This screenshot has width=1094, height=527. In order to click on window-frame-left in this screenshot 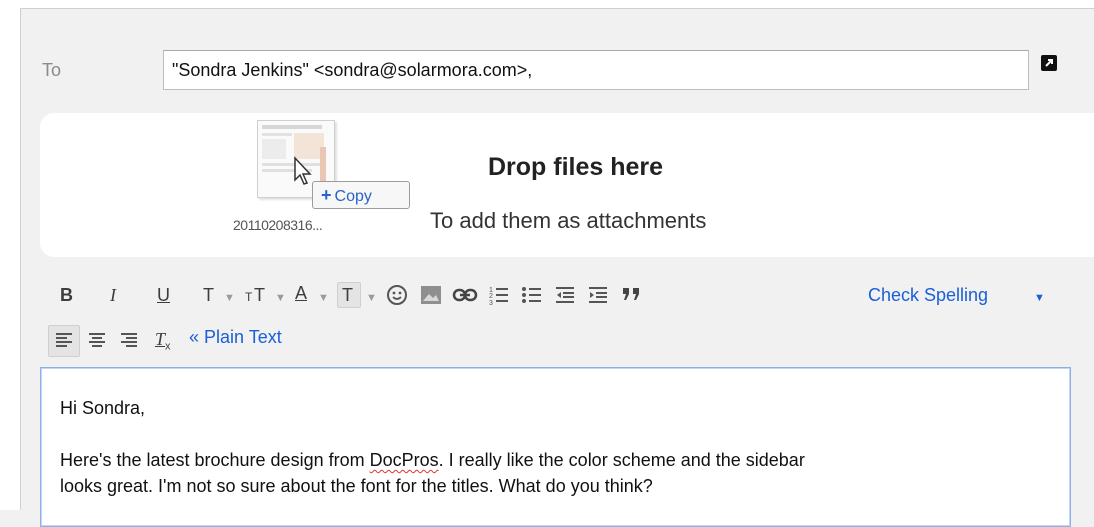, I will do `click(10, 255)`.